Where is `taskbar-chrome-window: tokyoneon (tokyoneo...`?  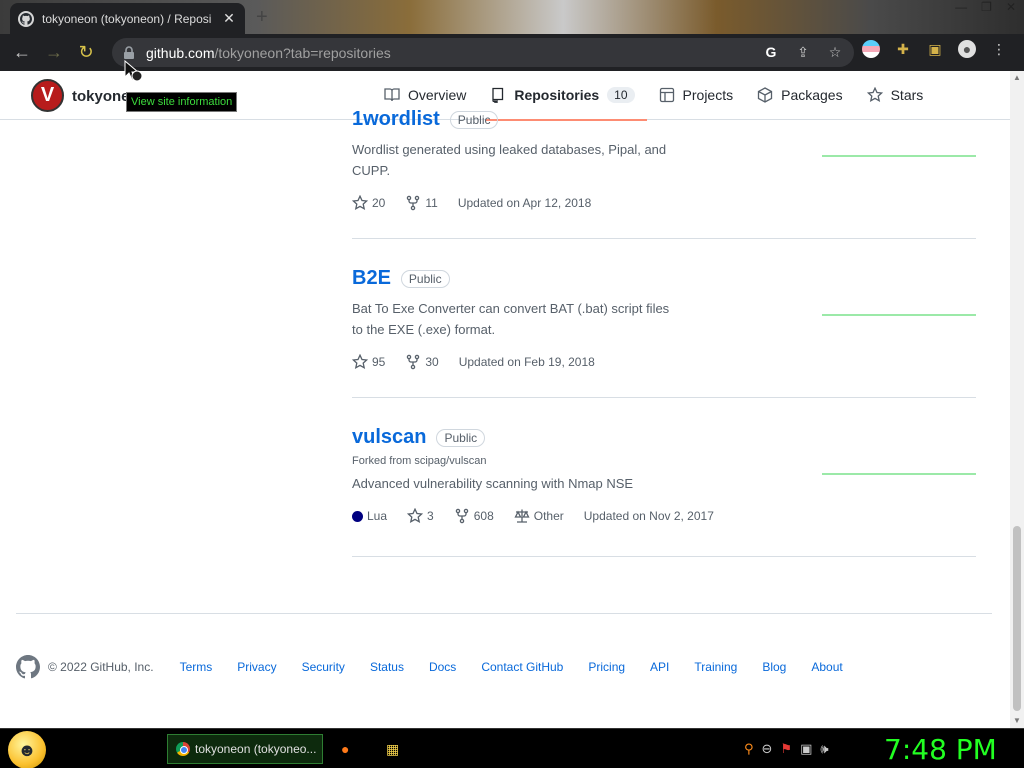
taskbar-chrome-window: tokyoneon (tokyoneo... is located at coordinates (245, 749).